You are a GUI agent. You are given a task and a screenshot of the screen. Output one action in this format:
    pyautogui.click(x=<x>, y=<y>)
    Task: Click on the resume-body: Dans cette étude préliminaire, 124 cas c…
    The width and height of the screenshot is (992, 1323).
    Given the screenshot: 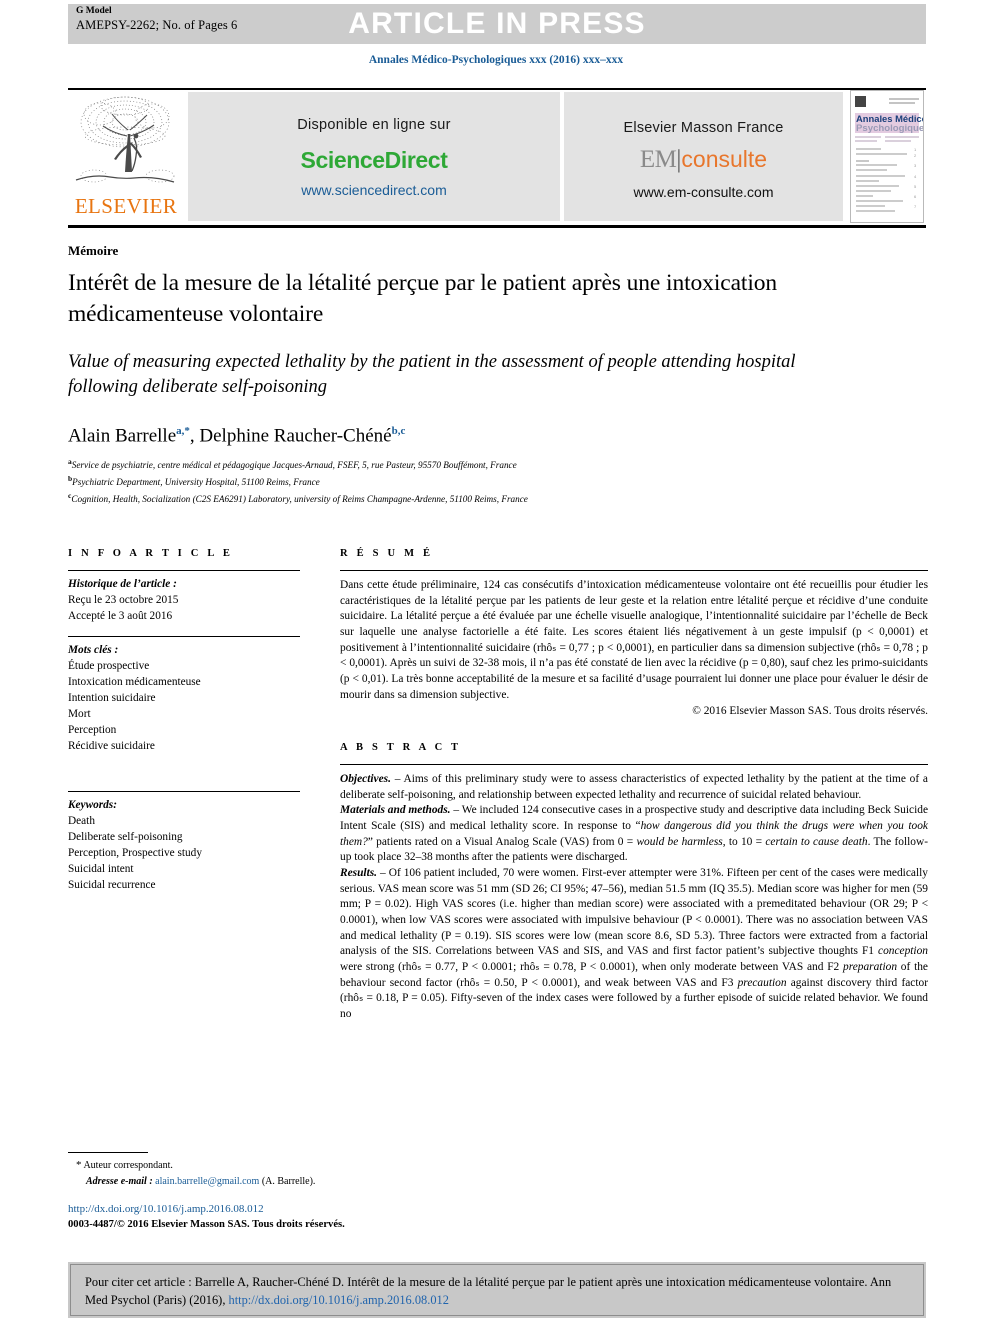 What is the action you would take?
    pyautogui.click(x=634, y=645)
    